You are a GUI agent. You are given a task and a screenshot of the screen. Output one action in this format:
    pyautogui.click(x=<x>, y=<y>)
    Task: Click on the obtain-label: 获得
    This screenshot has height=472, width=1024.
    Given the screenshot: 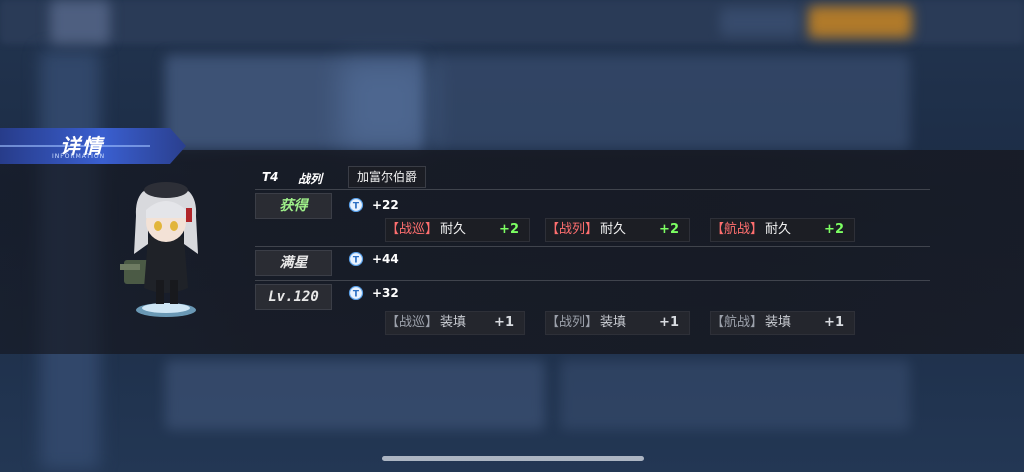 What is the action you would take?
    pyautogui.click(x=293, y=206)
    